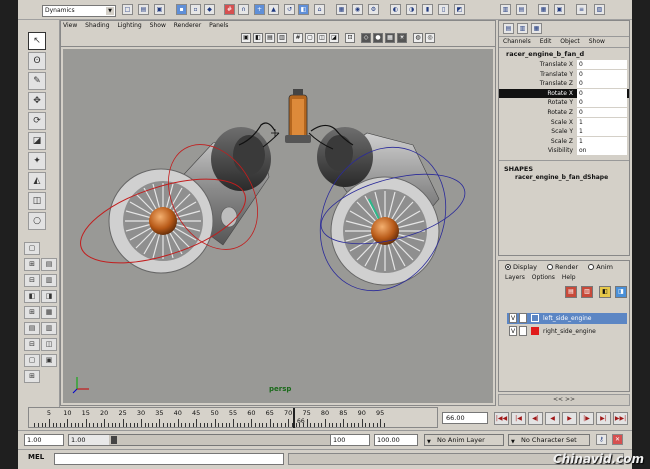  What do you see at coordinates (32, 248) in the screenshot?
I see `layout-single-icon: ▢` at bounding box center [32, 248].